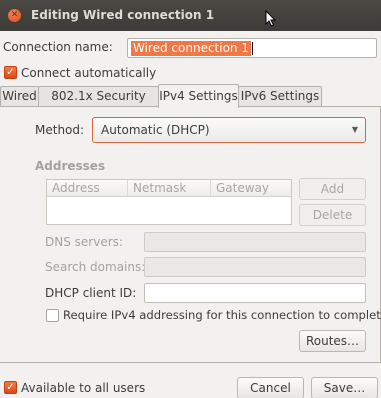  I want to click on dropdown-arrow-icon: ▼, so click(354, 129).